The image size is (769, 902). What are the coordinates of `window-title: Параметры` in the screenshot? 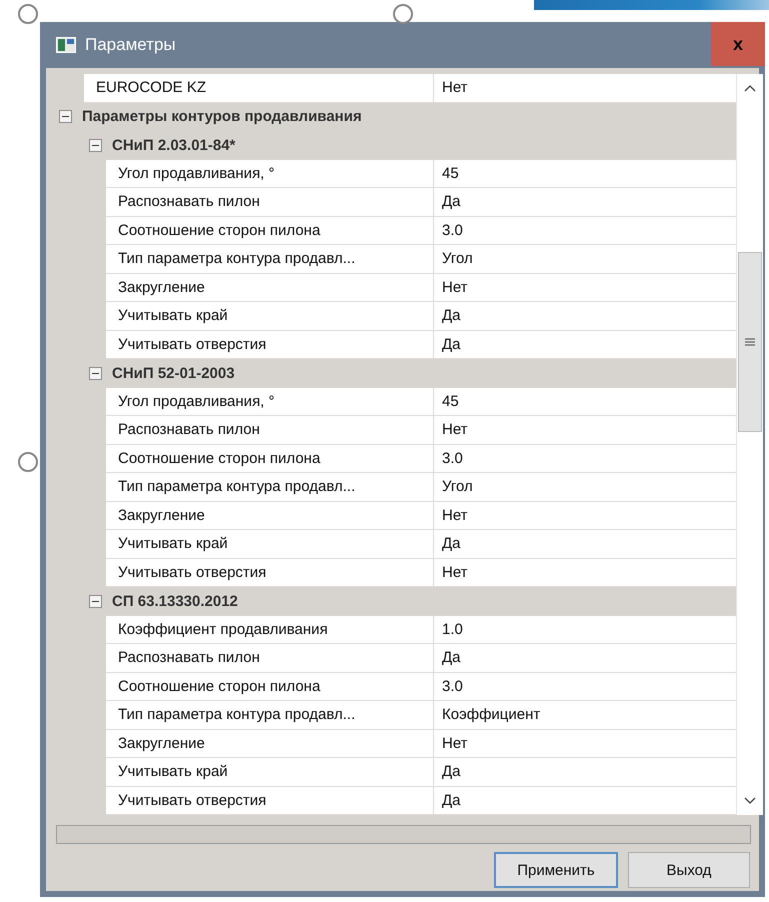 It's located at (131, 45).